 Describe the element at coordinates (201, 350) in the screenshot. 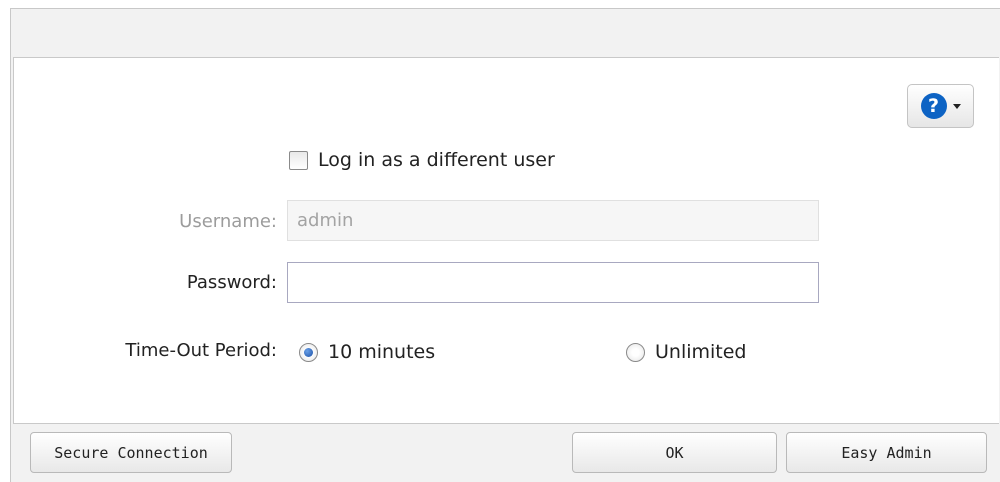

I see `timeout-period-label: Time-Out Period:` at that location.